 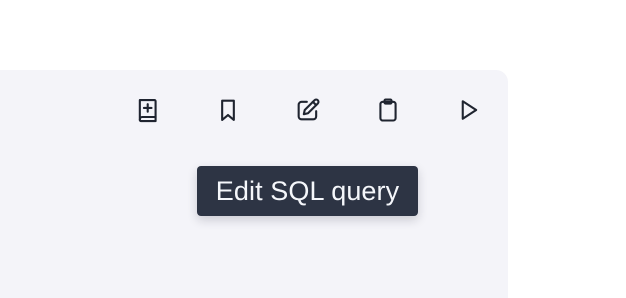 I want to click on edit-icon, so click(x=308, y=110).